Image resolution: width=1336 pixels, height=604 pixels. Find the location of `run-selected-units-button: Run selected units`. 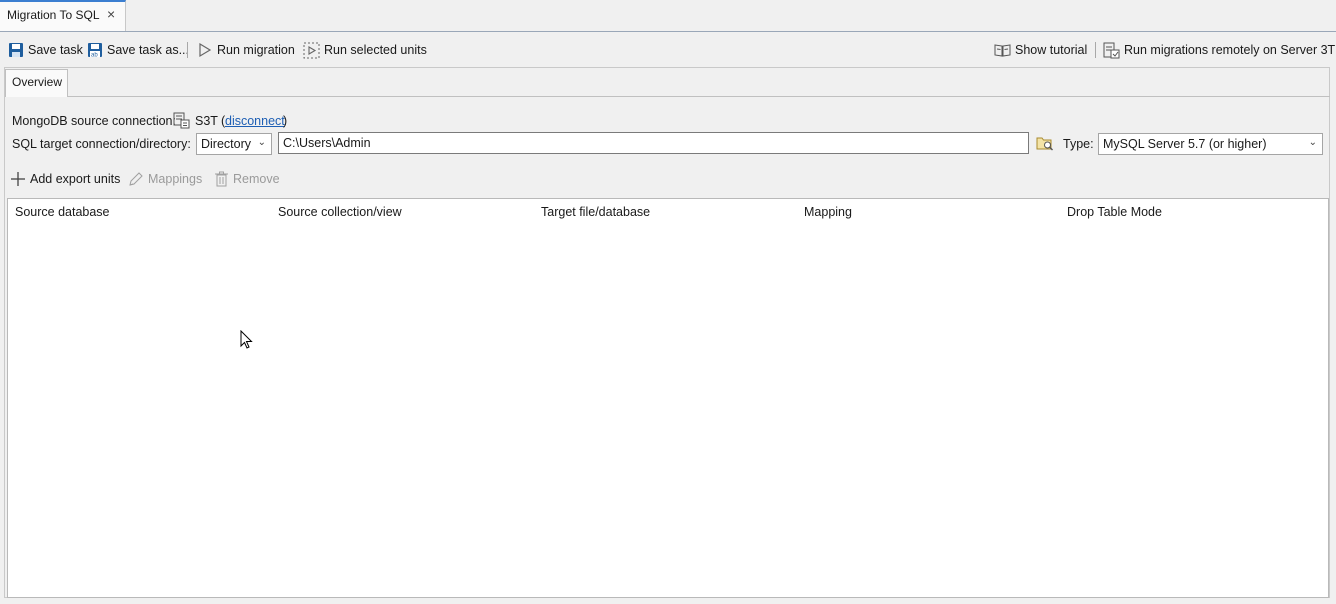

run-selected-units-button: Run selected units is located at coordinates (365, 50).